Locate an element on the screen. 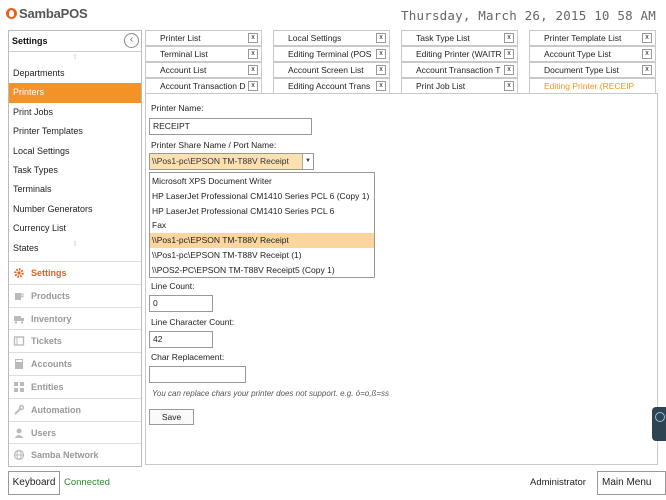 The image size is (666, 500). tab-print-job-list: Print Job List x is located at coordinates (459, 86).